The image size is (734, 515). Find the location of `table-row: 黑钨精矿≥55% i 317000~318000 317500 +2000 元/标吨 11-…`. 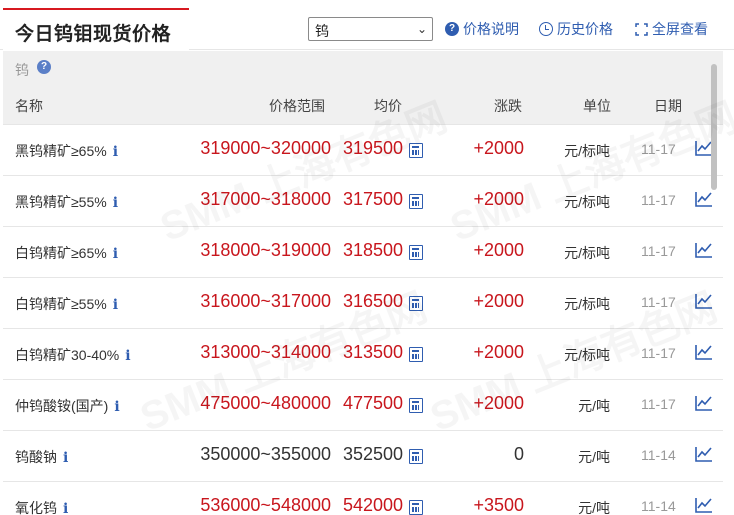

table-row: 黑钨精矿≥55% i 317000~318000 317500 +2000 元/标吨 11-… is located at coordinates (363, 201).